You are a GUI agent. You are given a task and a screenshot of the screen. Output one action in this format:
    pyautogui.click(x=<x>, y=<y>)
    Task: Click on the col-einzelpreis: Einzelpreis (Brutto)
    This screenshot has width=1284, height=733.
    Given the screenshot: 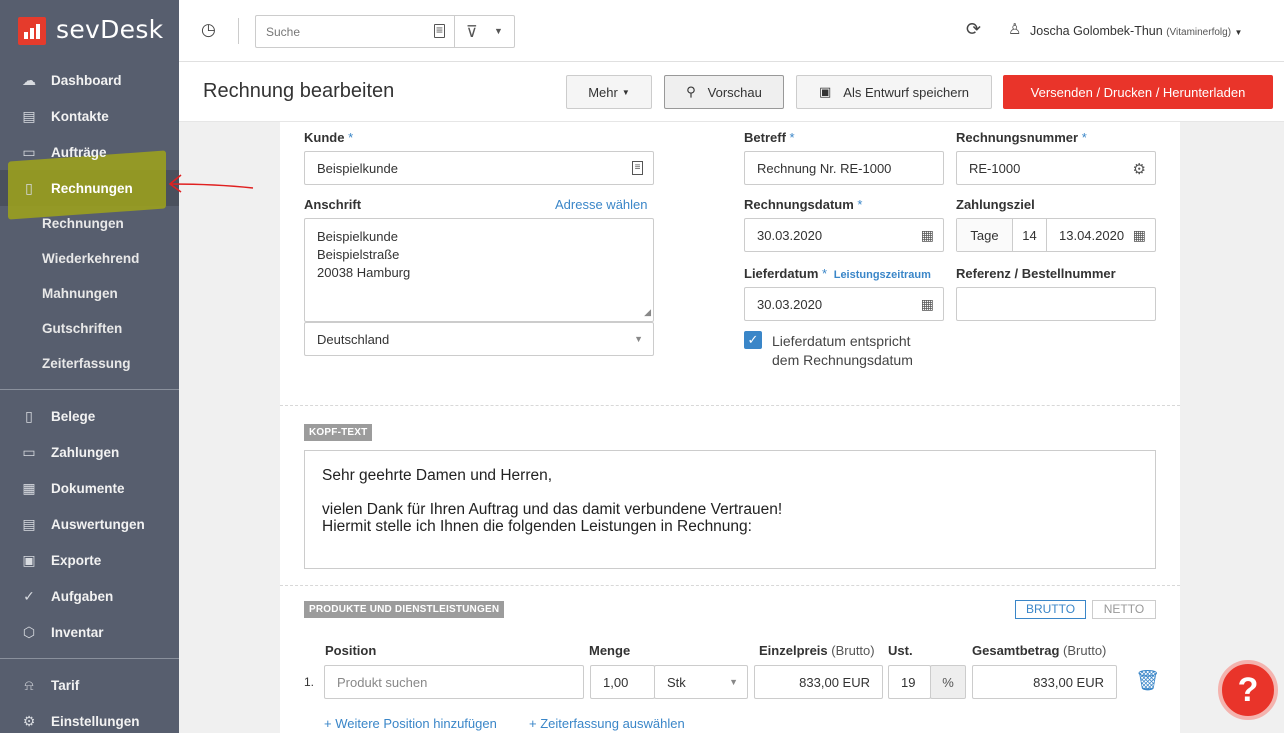 What is the action you would take?
    pyautogui.click(x=817, y=650)
    